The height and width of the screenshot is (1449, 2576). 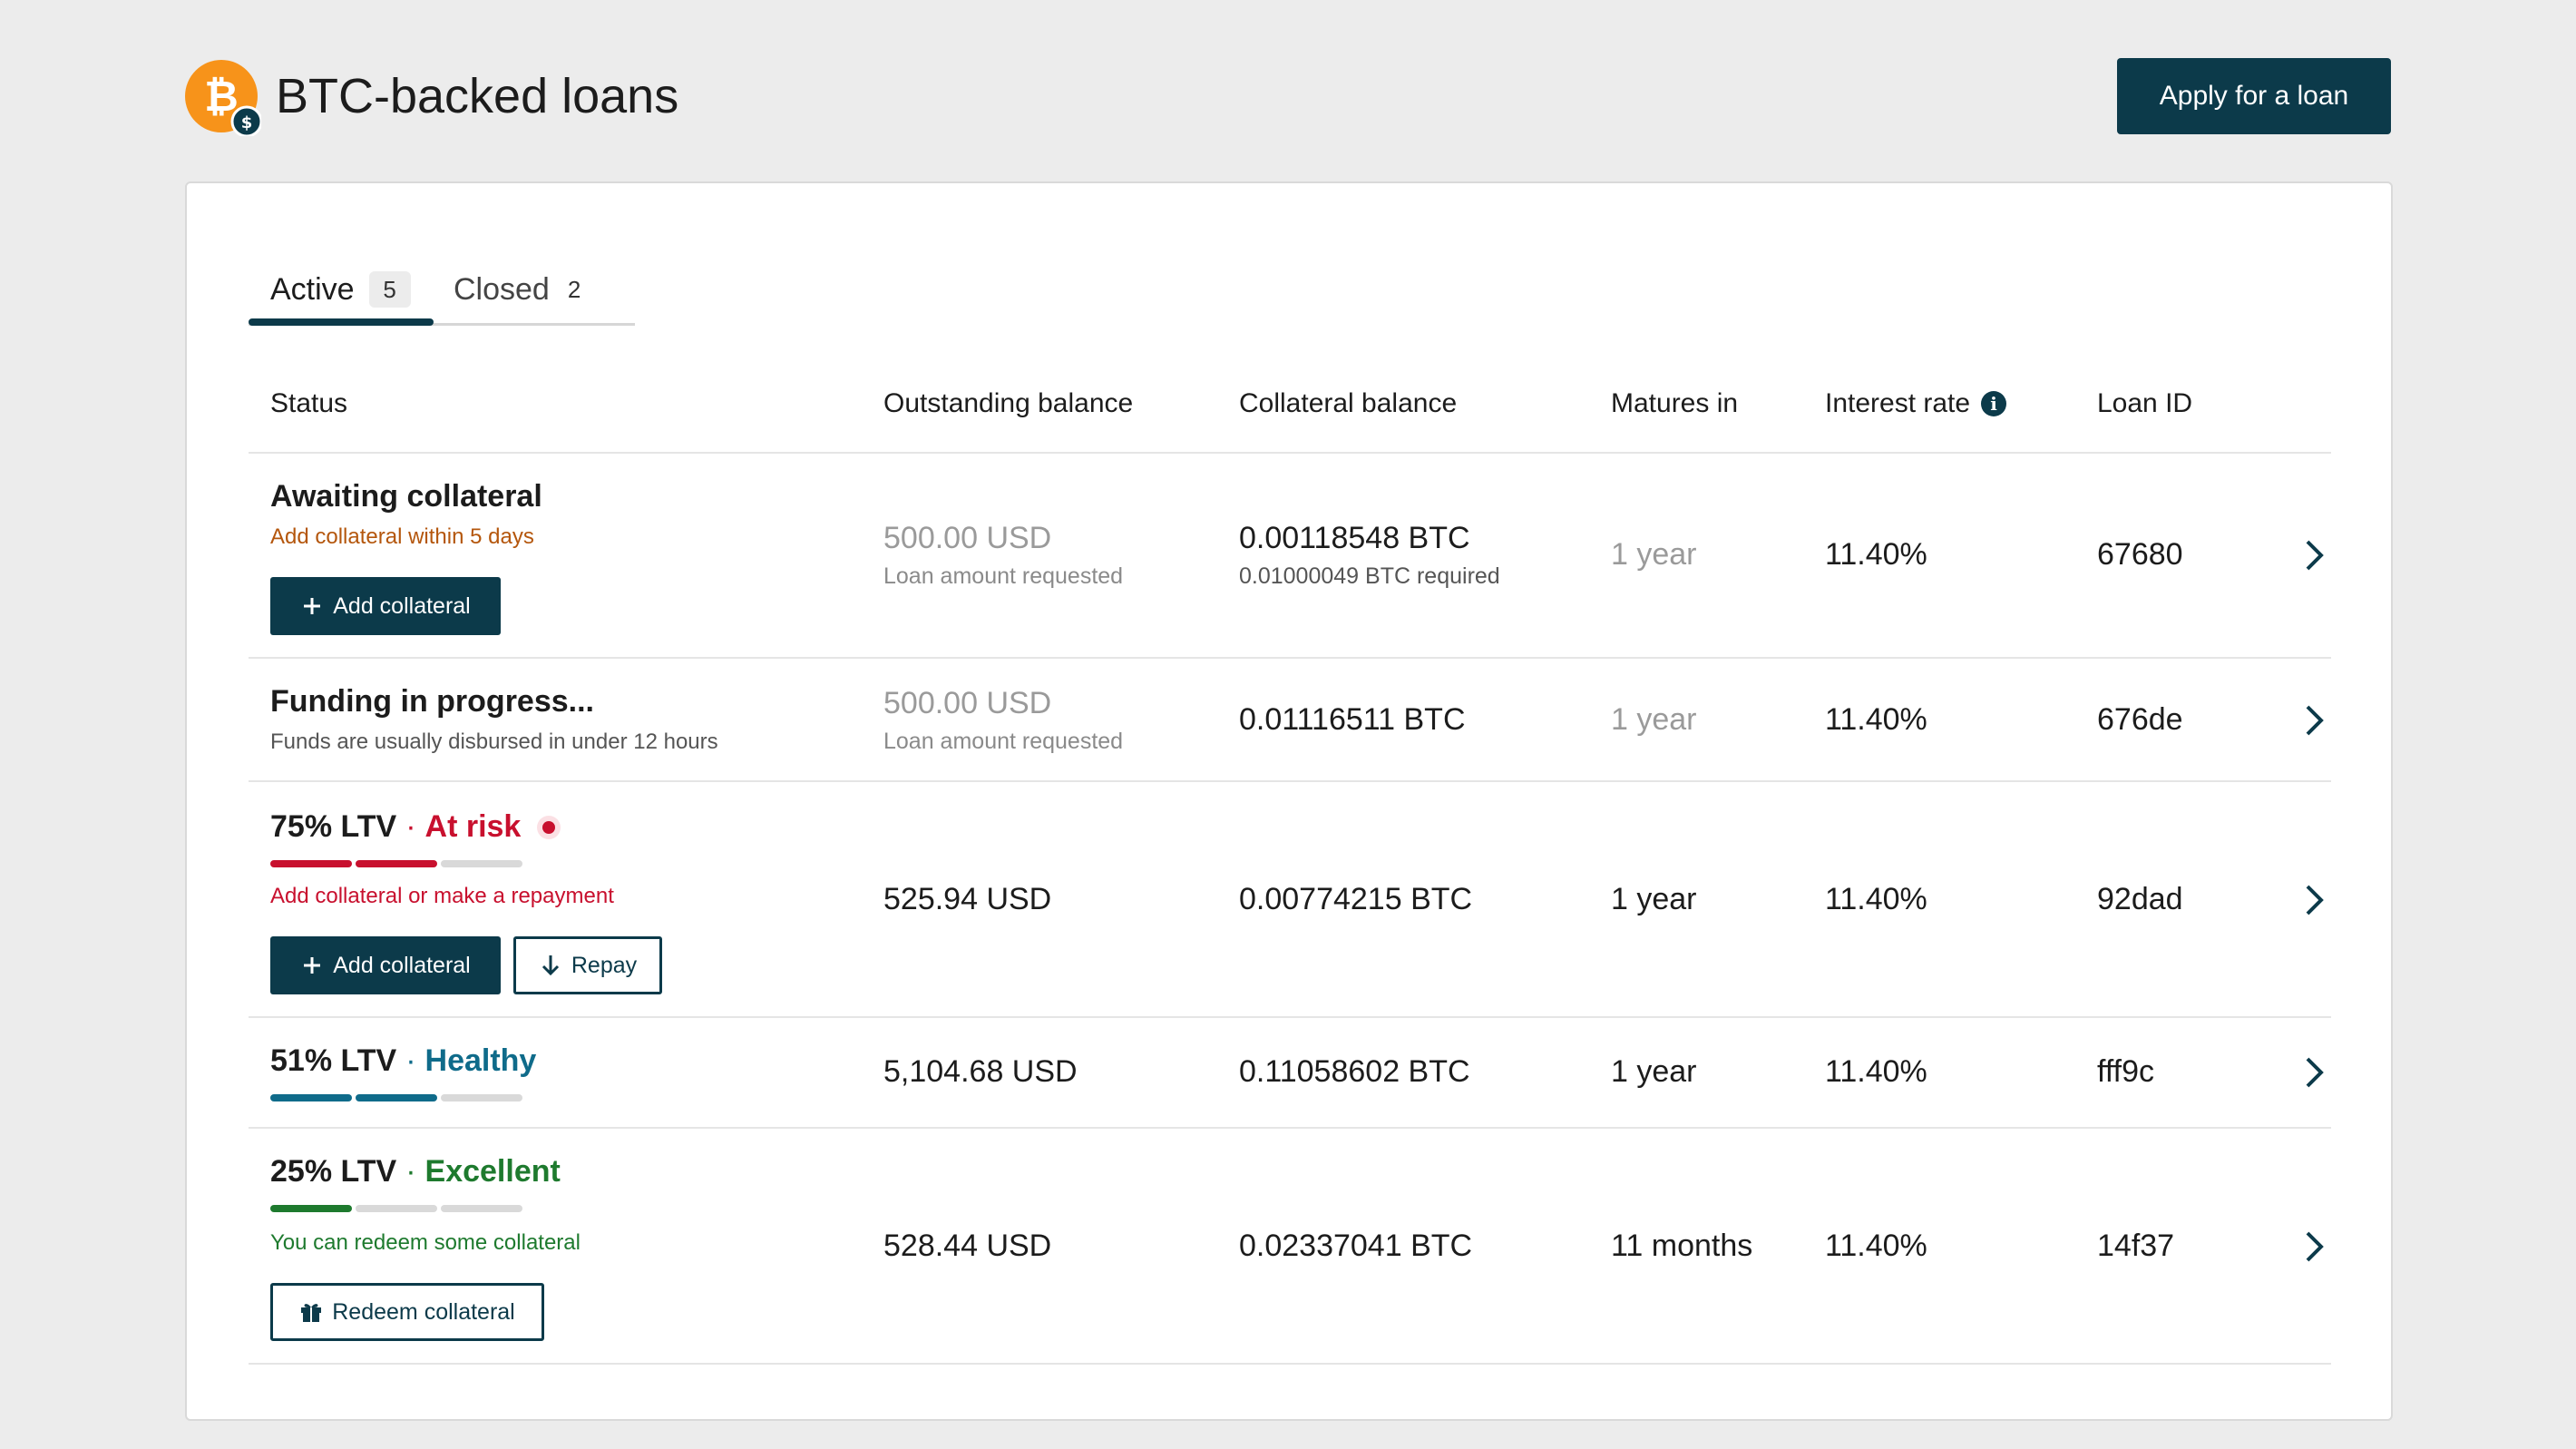 What do you see at coordinates (1356, 1246) in the screenshot?
I see `collateral-balance: 0.02337041 BTC` at bounding box center [1356, 1246].